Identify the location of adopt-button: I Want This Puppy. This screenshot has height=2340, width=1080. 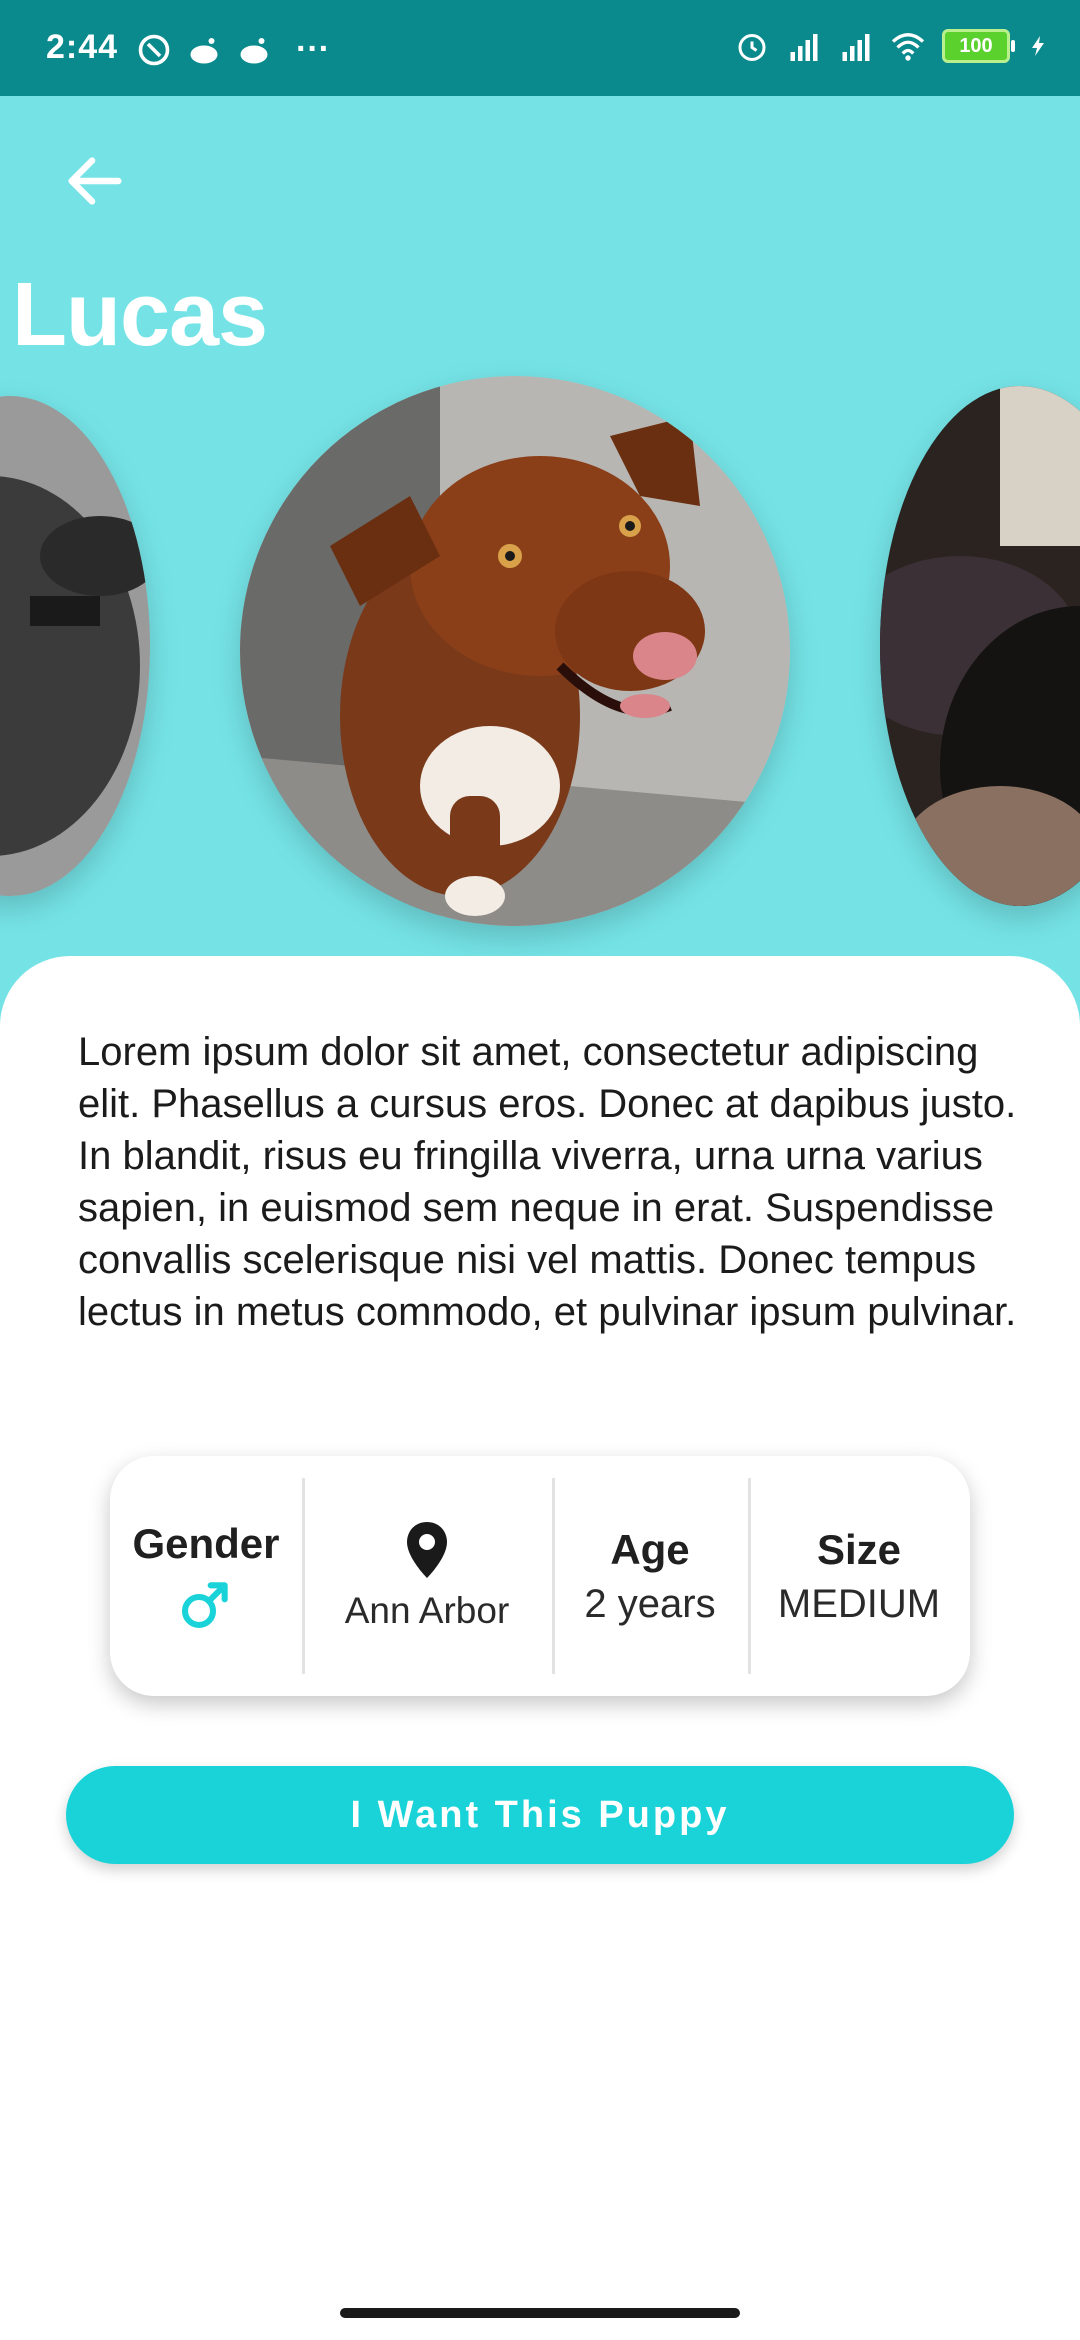
(540, 1815).